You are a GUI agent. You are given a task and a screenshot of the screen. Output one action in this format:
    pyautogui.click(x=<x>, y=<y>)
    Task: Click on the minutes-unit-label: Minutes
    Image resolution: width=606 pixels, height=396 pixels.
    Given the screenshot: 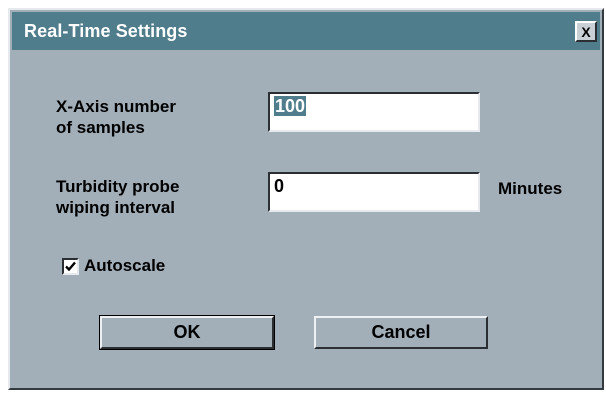 What is the action you would take?
    pyautogui.click(x=530, y=188)
    